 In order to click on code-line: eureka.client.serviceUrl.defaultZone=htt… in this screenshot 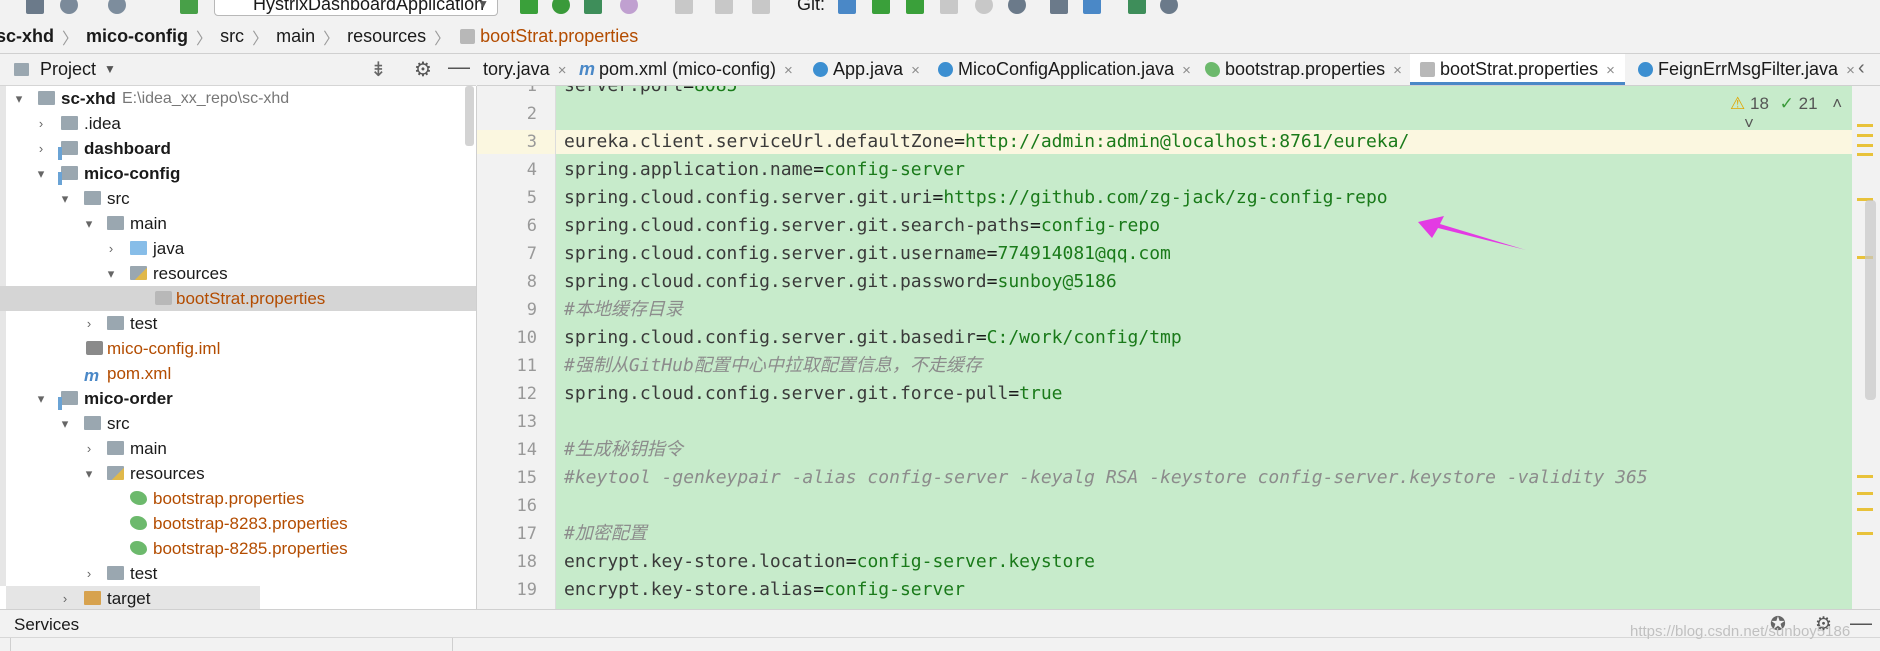, I will do `click(986, 142)`.